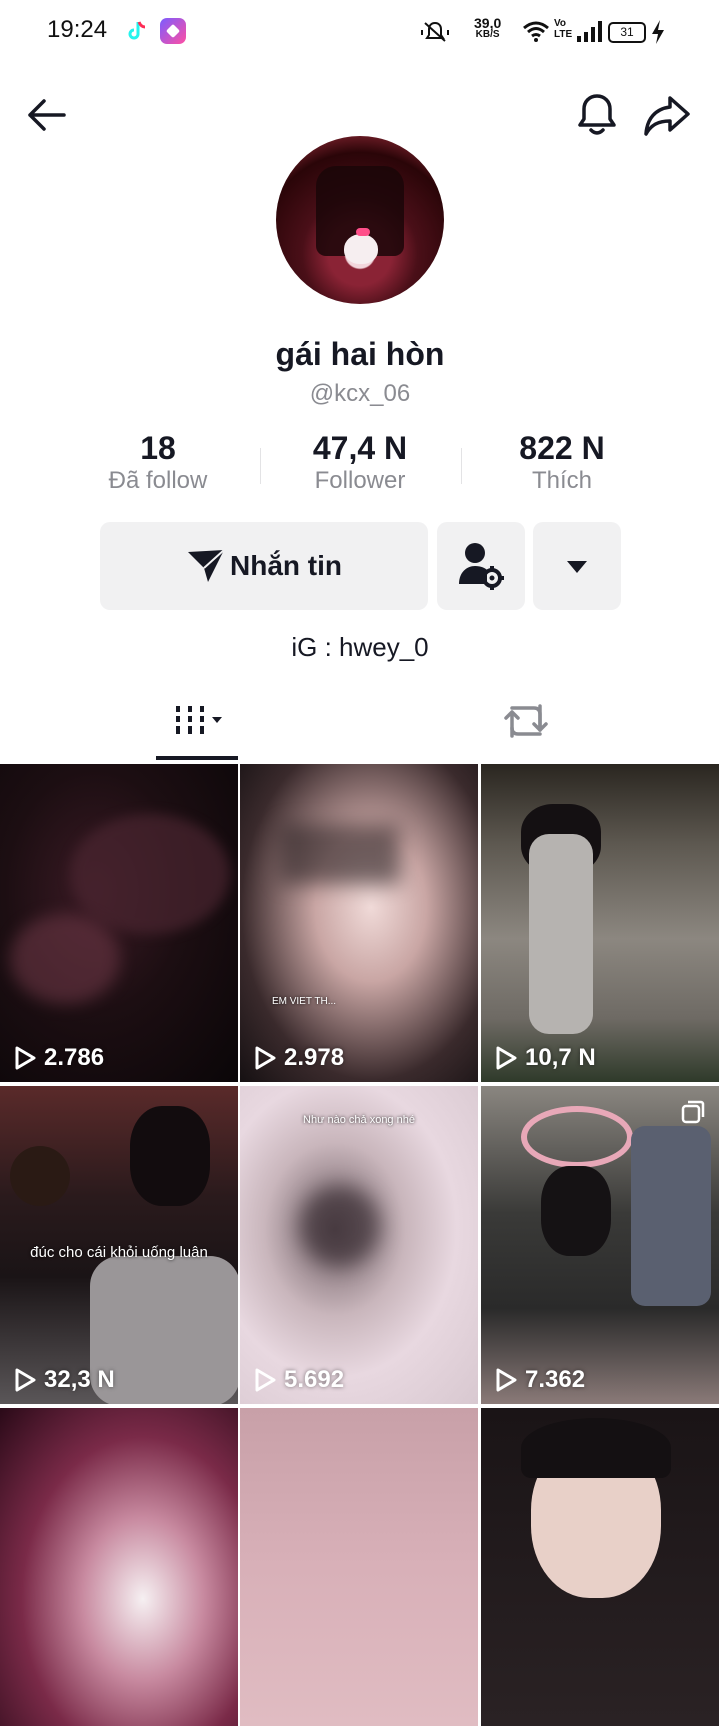 The height and width of the screenshot is (1726, 720). Describe the element at coordinates (526, 721) in the screenshot. I see `repost-icon` at that location.